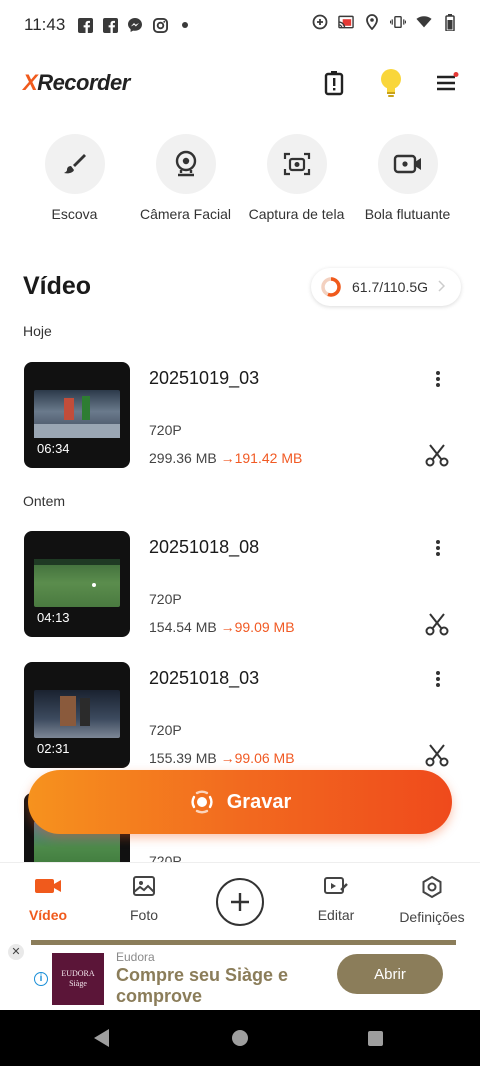 The image size is (480, 1066). I want to click on video-name: 20251019_03, so click(204, 378).